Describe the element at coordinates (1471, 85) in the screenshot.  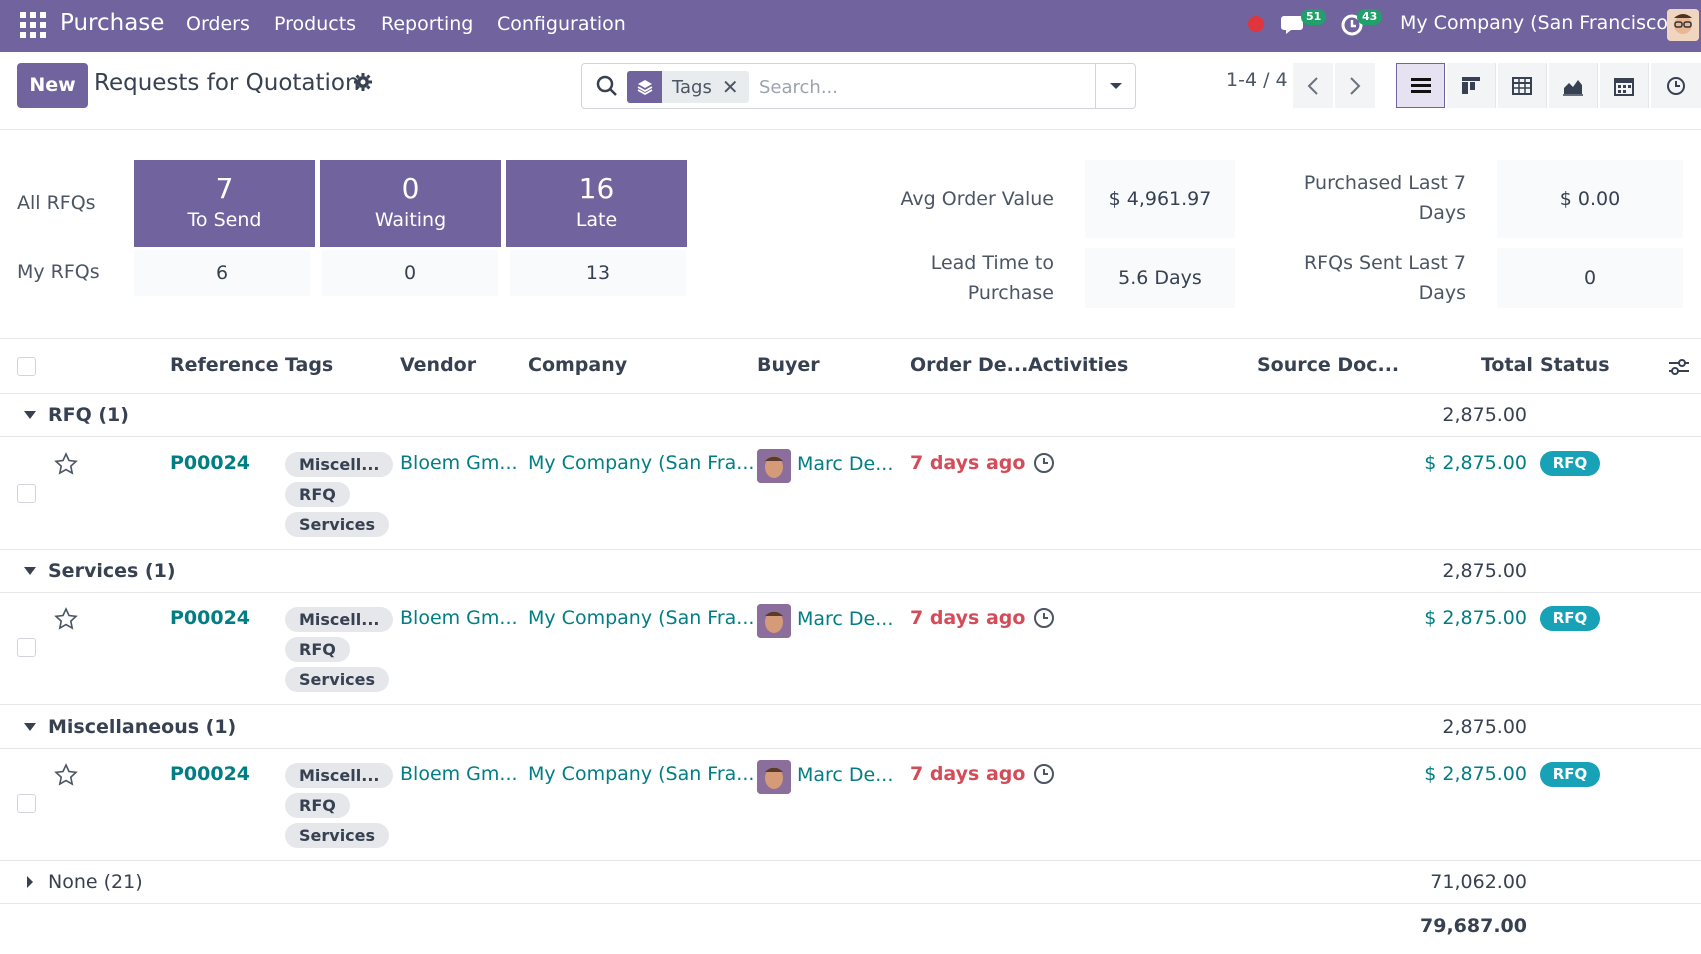
I see `kanban-view-button` at that location.